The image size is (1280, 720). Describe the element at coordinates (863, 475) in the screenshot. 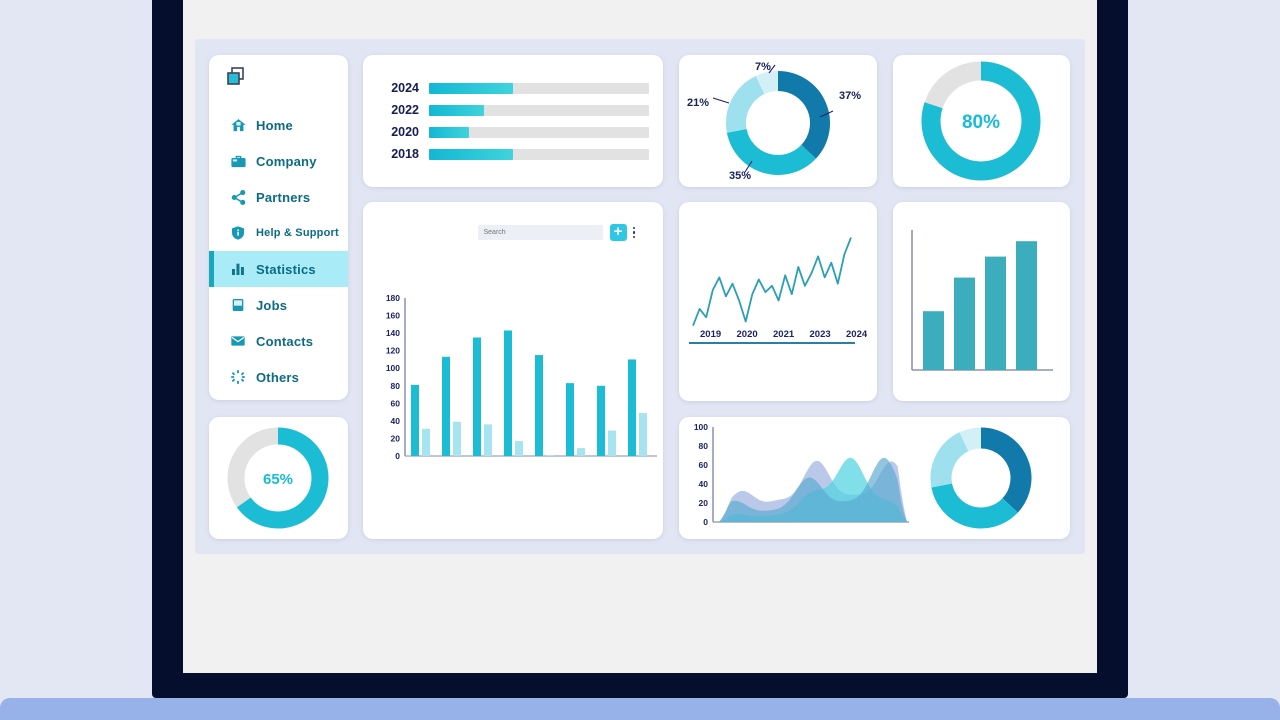

I see `wave-area-chart: 100 80 60 40 20 0` at that location.